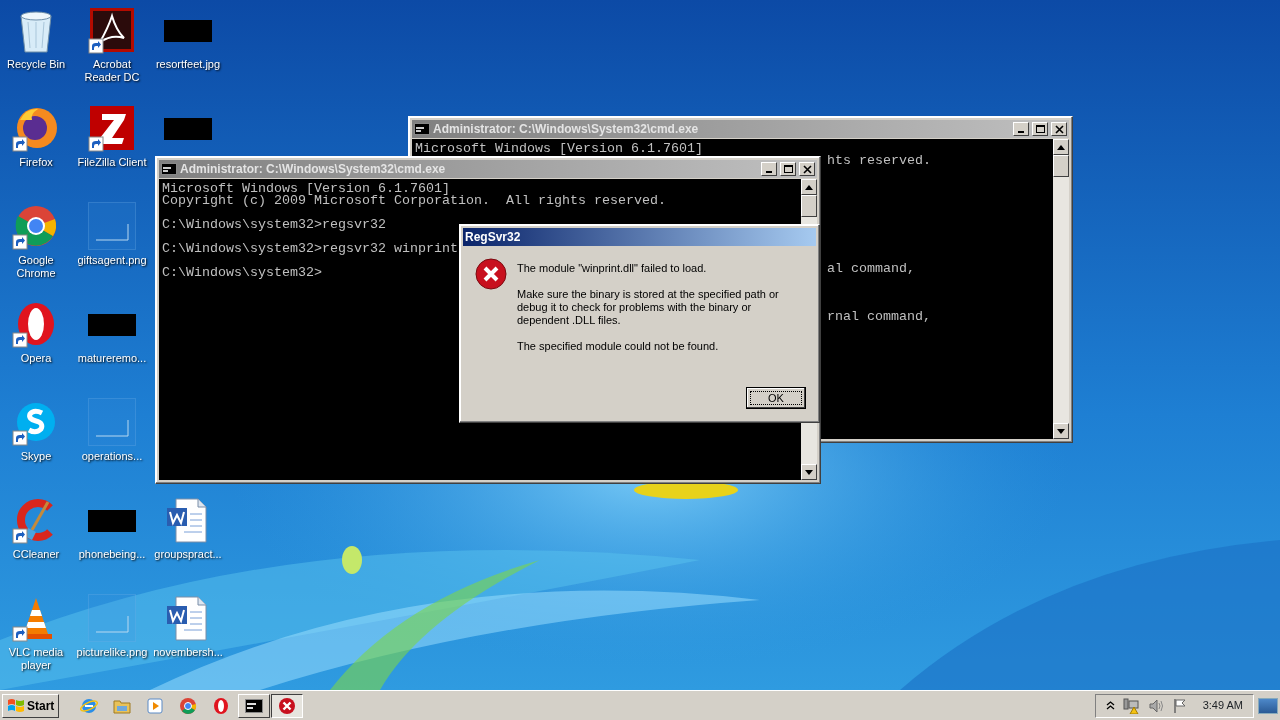 This screenshot has width=1280, height=720. I want to click on desktop-shortcut: Opera, so click(37, 332).